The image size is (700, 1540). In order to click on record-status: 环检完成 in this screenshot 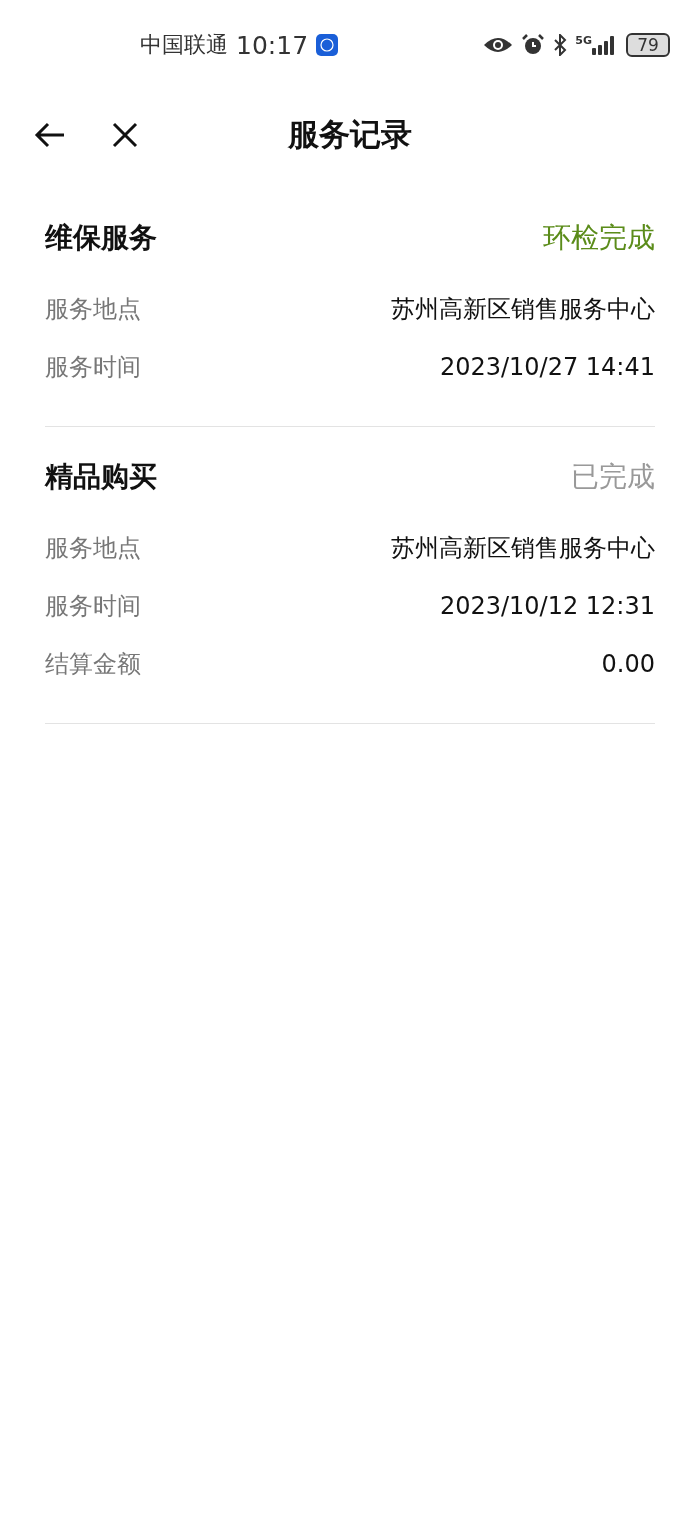, I will do `click(599, 238)`.